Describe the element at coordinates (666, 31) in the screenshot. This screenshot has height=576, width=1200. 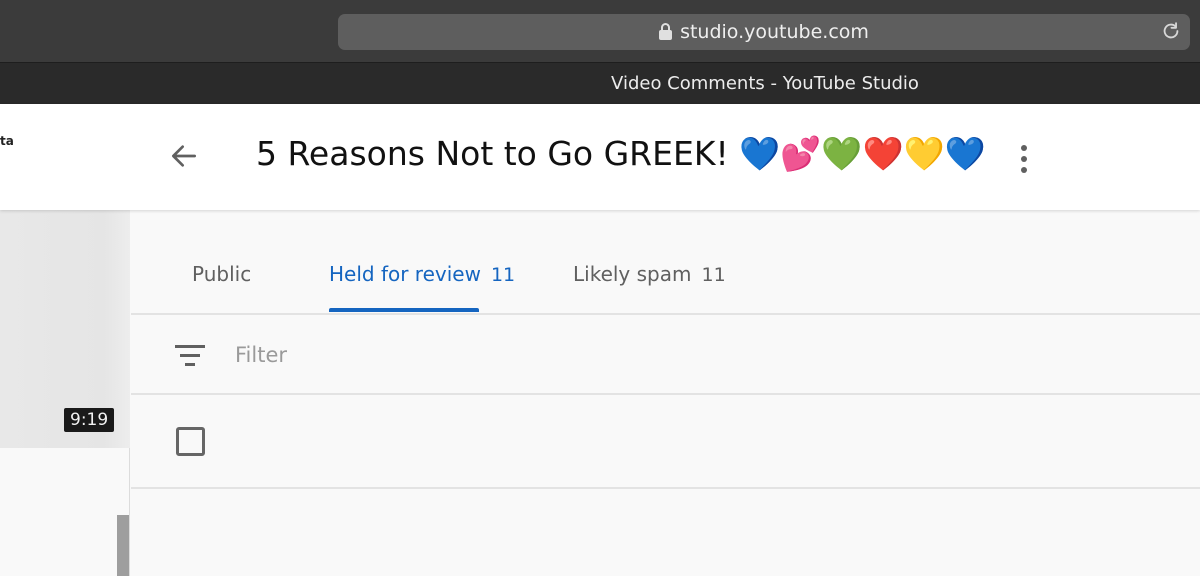
I see `lock-icon` at that location.